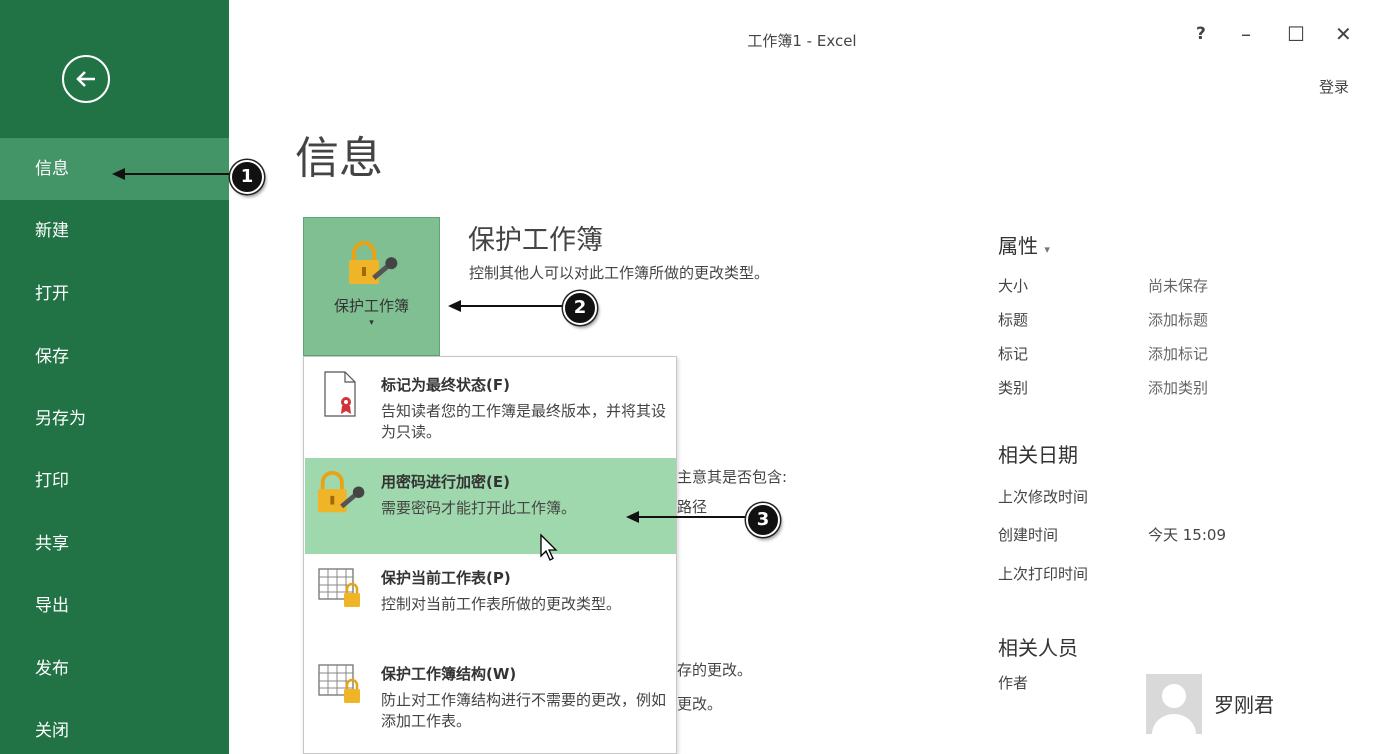 Image resolution: width=1375 pixels, height=754 pixels. Describe the element at coordinates (1334, 86) in the screenshot. I see `login-link: 登录` at that location.